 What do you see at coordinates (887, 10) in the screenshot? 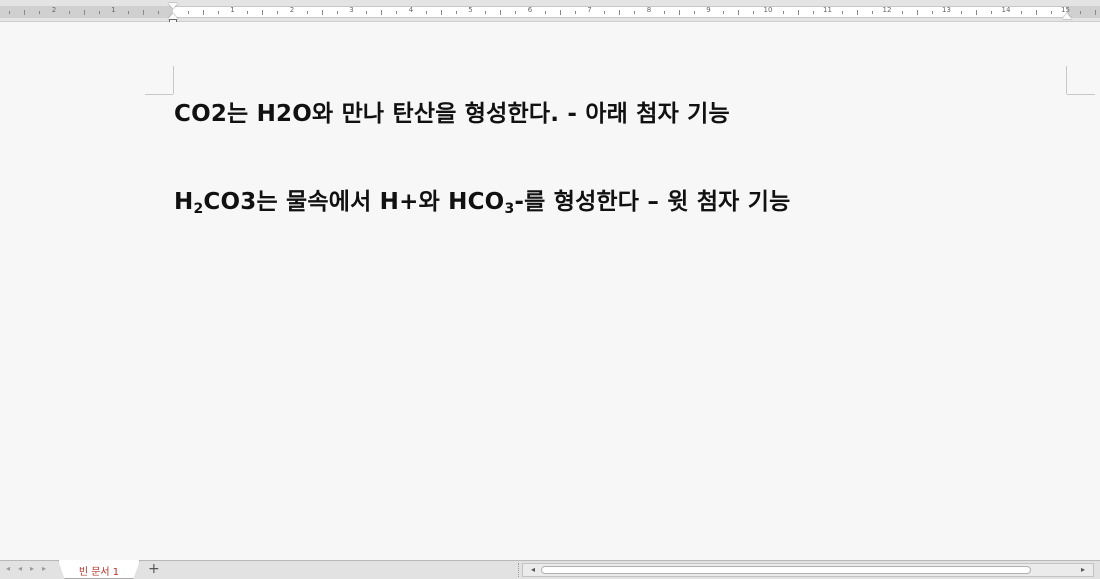
I see `ruler-number: 12` at bounding box center [887, 10].